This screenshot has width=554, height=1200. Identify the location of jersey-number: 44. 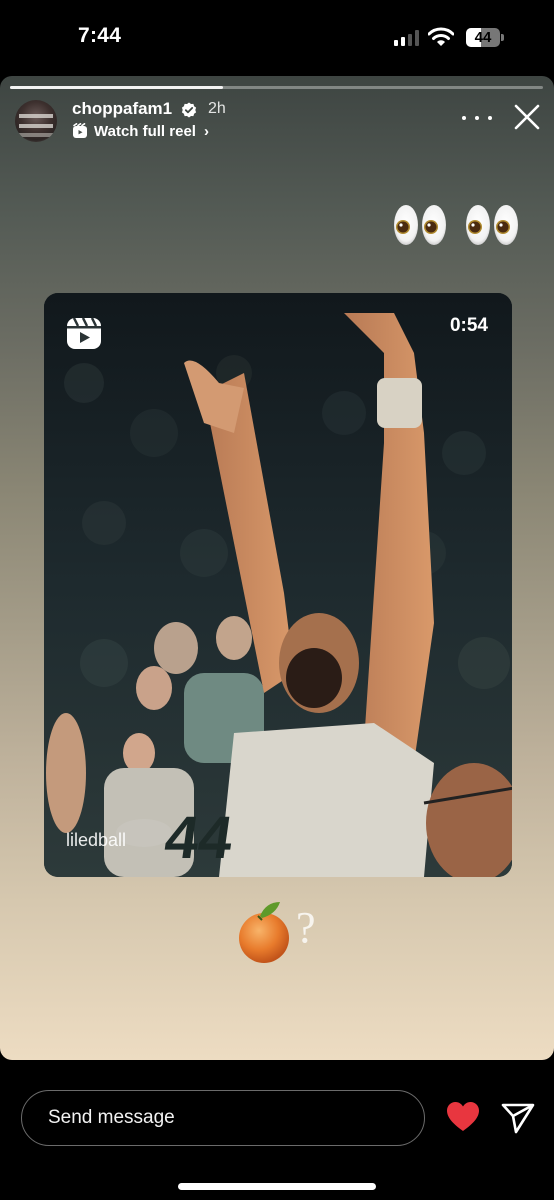
(199, 837).